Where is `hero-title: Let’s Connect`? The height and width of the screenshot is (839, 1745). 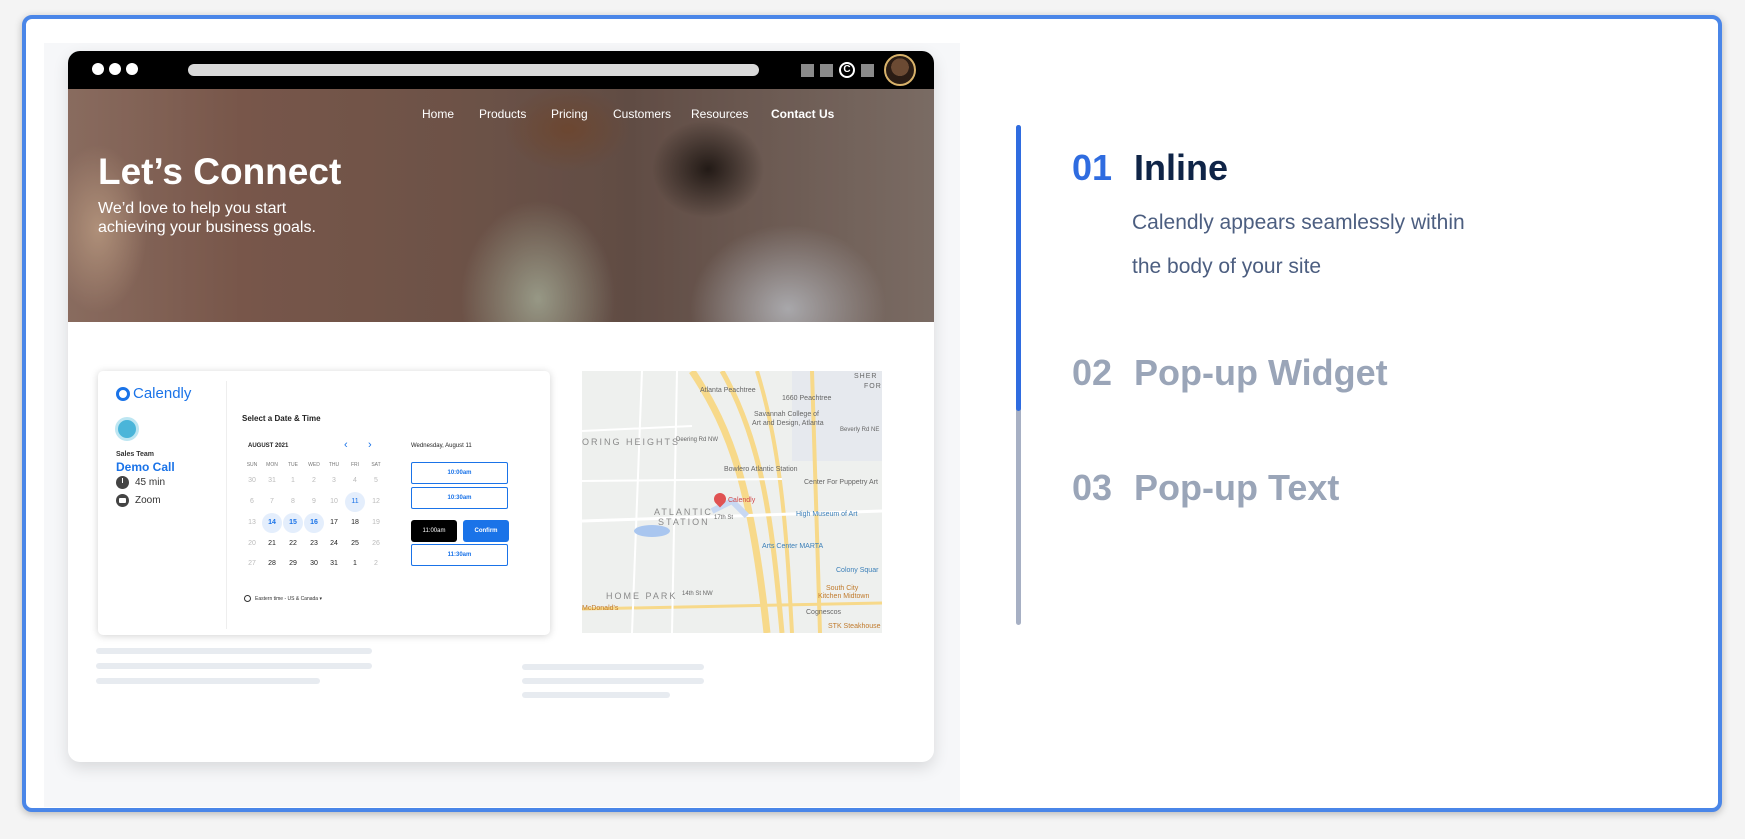 hero-title: Let’s Connect is located at coordinates (220, 171).